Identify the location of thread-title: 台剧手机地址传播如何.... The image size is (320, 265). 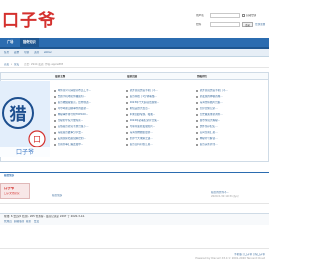
(72, 96).